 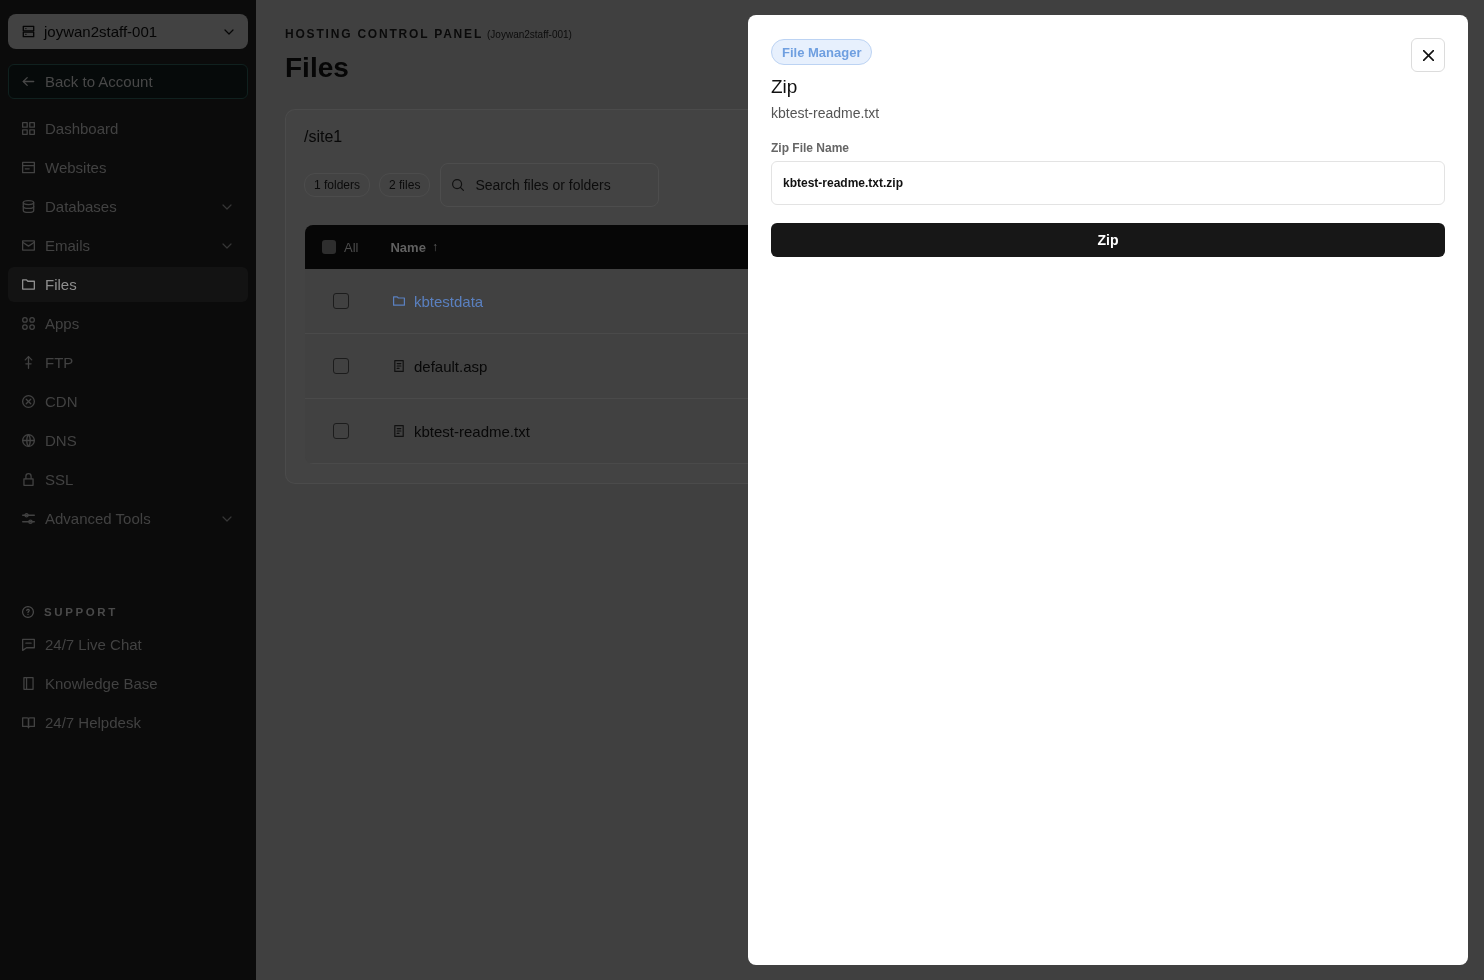 What do you see at coordinates (784, 87) in the screenshot?
I see `dialog-title: Zip` at bounding box center [784, 87].